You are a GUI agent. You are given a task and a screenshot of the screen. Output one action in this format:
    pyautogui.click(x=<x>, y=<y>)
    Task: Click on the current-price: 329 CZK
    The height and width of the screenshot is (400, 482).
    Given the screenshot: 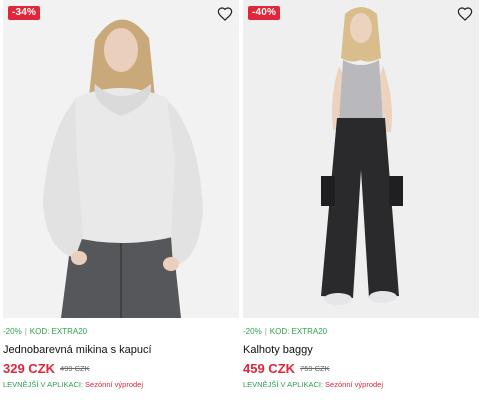 What is the action you would take?
    pyautogui.click(x=29, y=368)
    